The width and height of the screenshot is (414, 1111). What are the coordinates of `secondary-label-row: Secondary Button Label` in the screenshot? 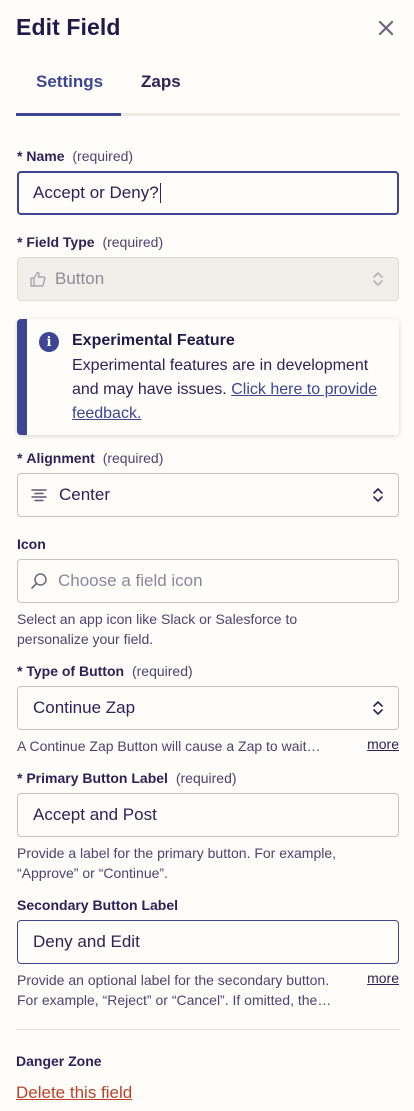 It's located at (97, 905).